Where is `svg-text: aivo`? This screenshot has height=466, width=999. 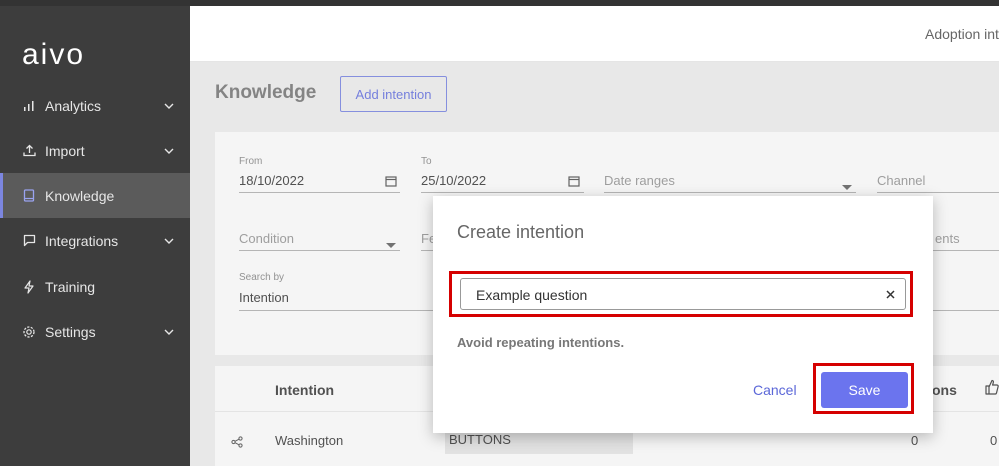 svg-text: aivo is located at coordinates (53, 54).